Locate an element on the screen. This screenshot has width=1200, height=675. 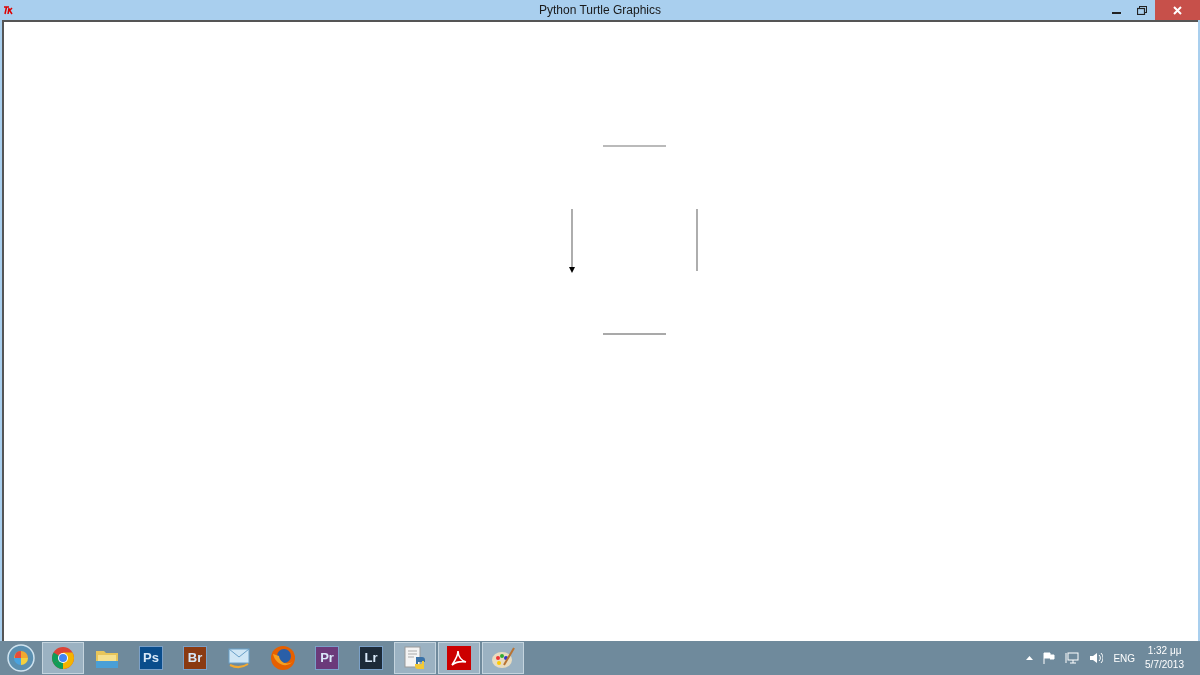
language-indicator: ENG is located at coordinates (1124, 658).